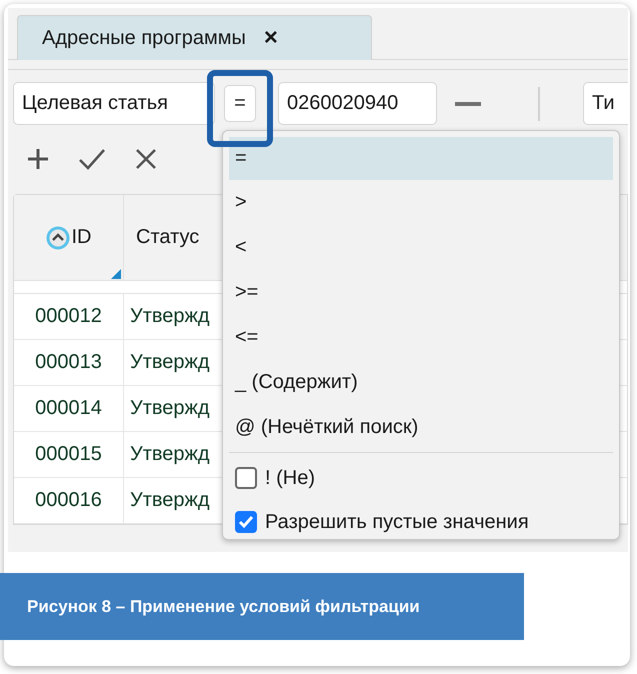  What do you see at coordinates (468, 104) in the screenshot?
I see `minus-icon` at bounding box center [468, 104].